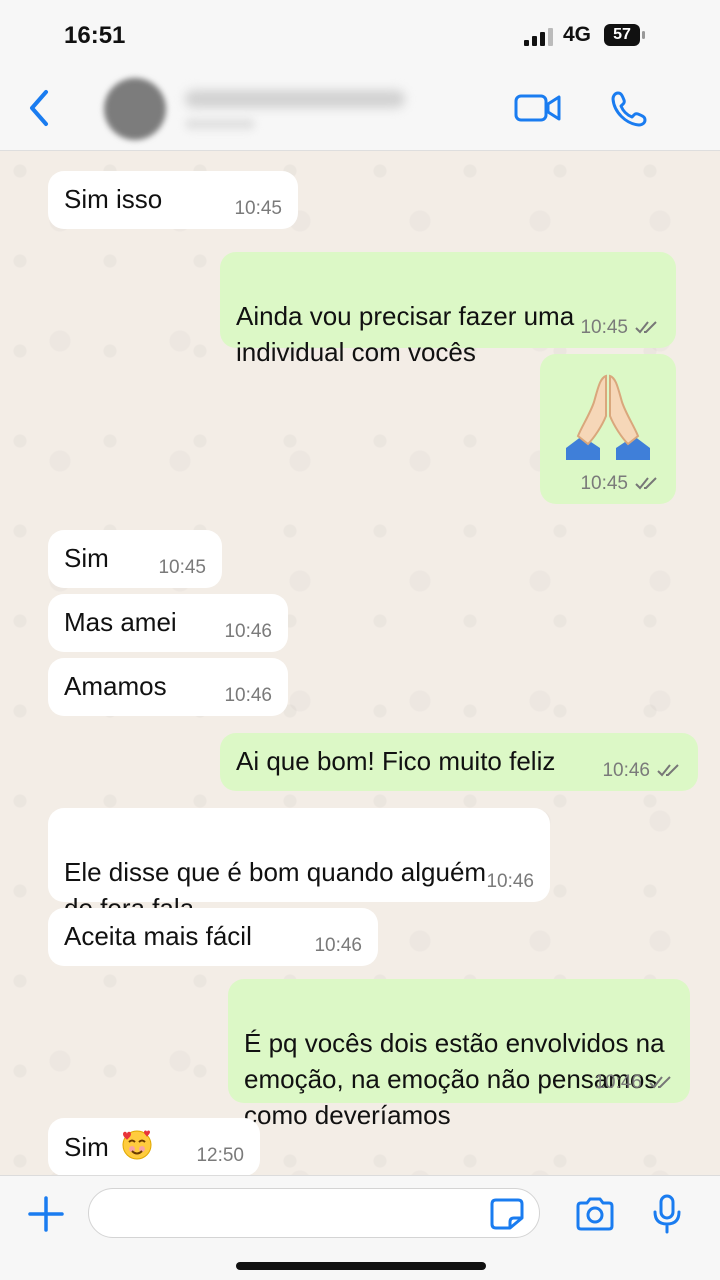 The width and height of the screenshot is (720, 1280). Describe the element at coordinates (137, 1145) in the screenshot. I see `smiling-face-with-hearts-icon` at that location.